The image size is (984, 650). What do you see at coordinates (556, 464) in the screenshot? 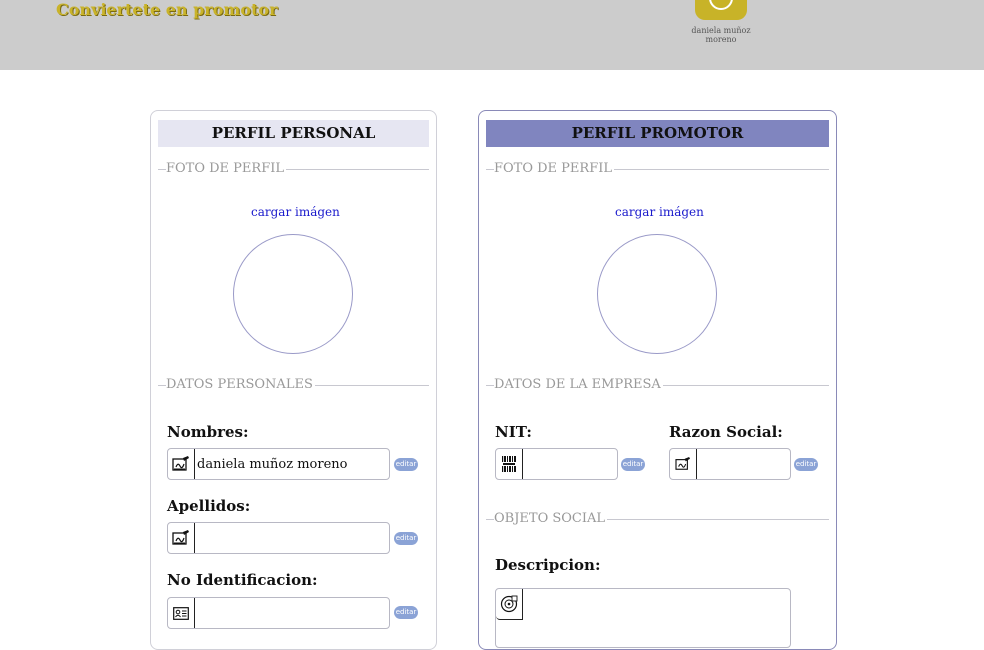
I see `nit-field` at bounding box center [556, 464].